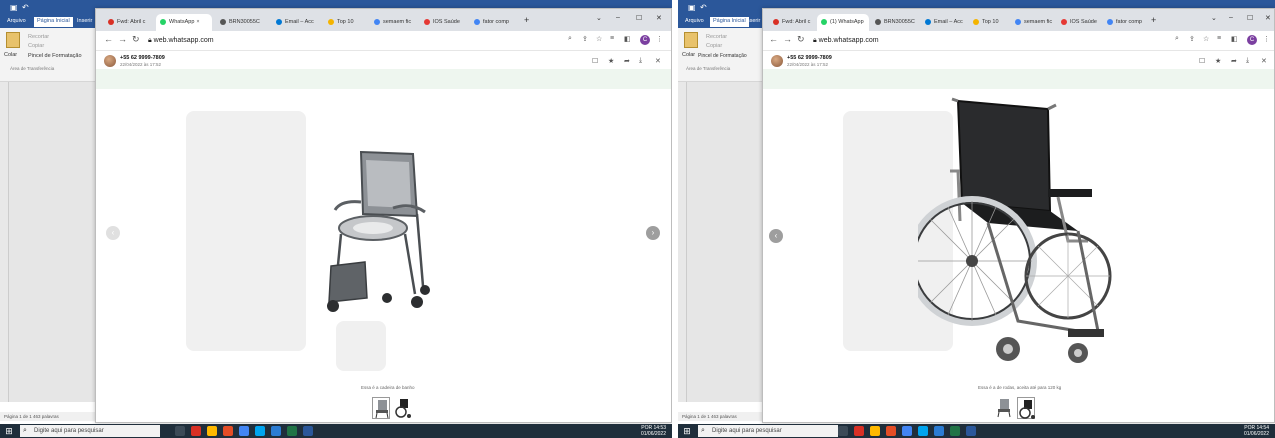 The image size is (1275, 438). What do you see at coordinates (1214, 18) in the screenshot?
I see `tab-search-icon: ⌄` at bounding box center [1214, 18].